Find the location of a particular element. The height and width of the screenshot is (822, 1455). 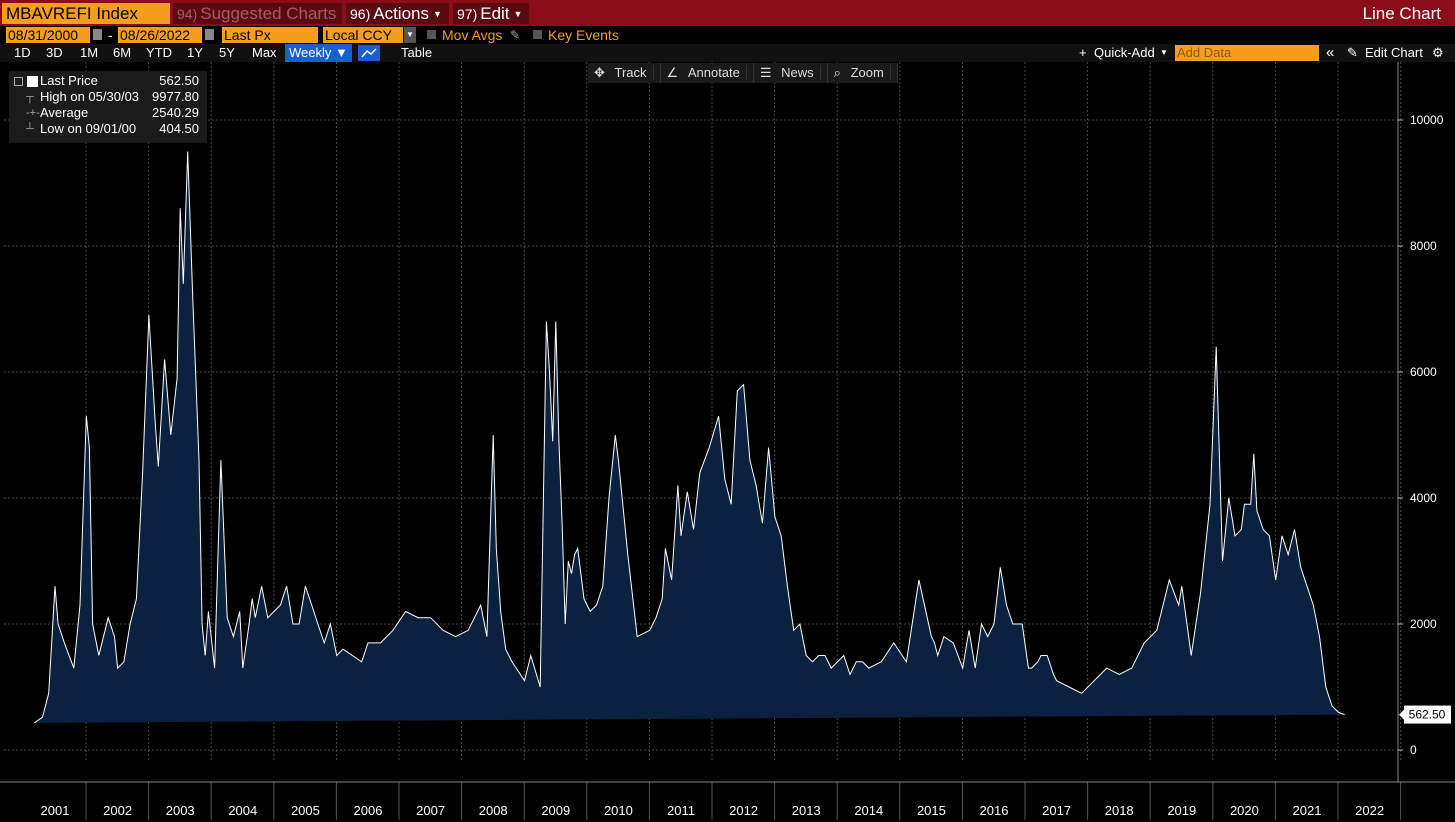

legend-average: -+- Average 2540.29 is located at coordinates (108, 113).